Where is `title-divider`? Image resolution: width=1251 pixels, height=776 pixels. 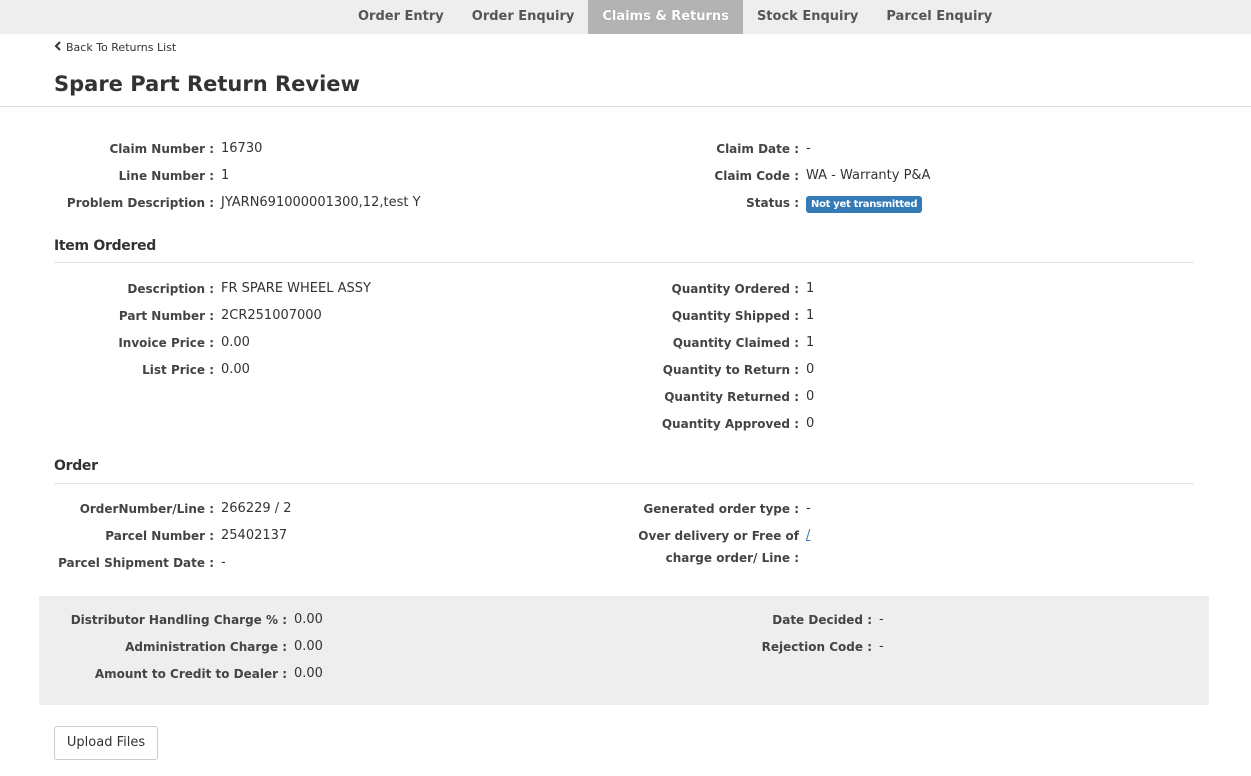 title-divider is located at coordinates (625, 106).